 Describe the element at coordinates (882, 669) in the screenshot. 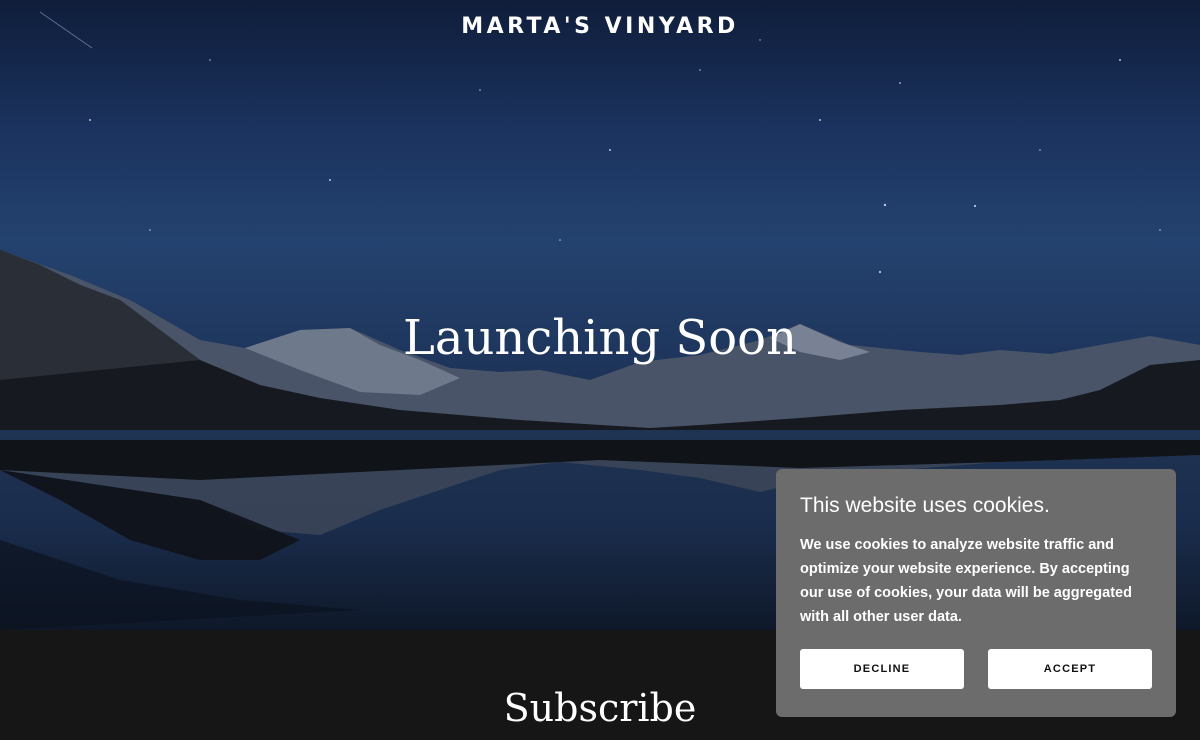

I see `decline-cookies-button: DECLINE` at that location.